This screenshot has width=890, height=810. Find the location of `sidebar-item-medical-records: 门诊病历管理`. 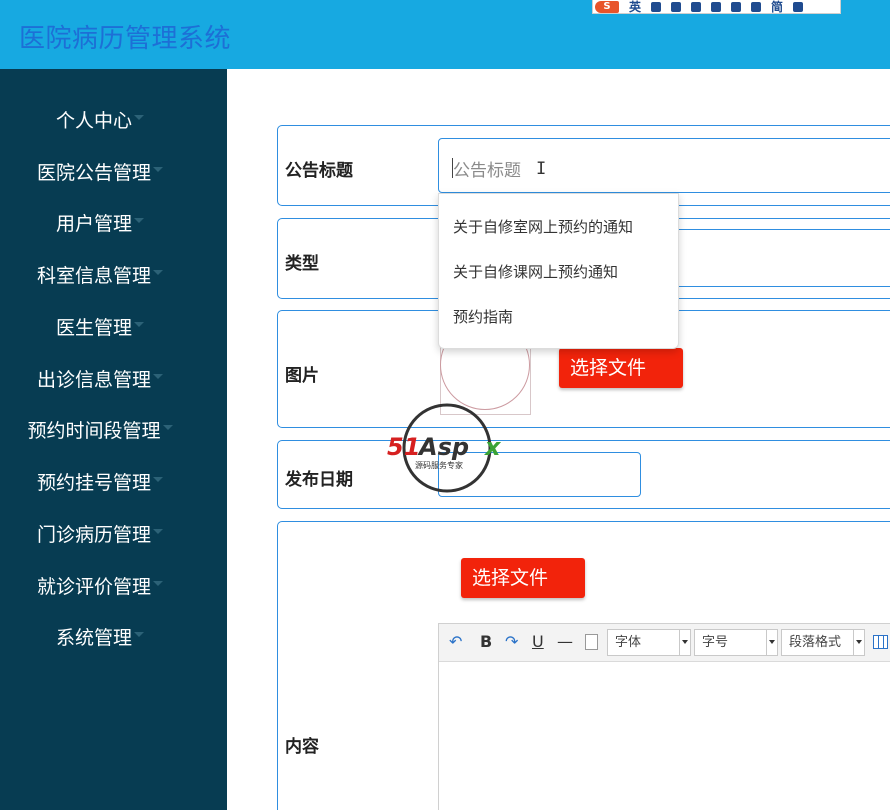

sidebar-item-medical-records: 门诊病历管理 is located at coordinates (100, 533).